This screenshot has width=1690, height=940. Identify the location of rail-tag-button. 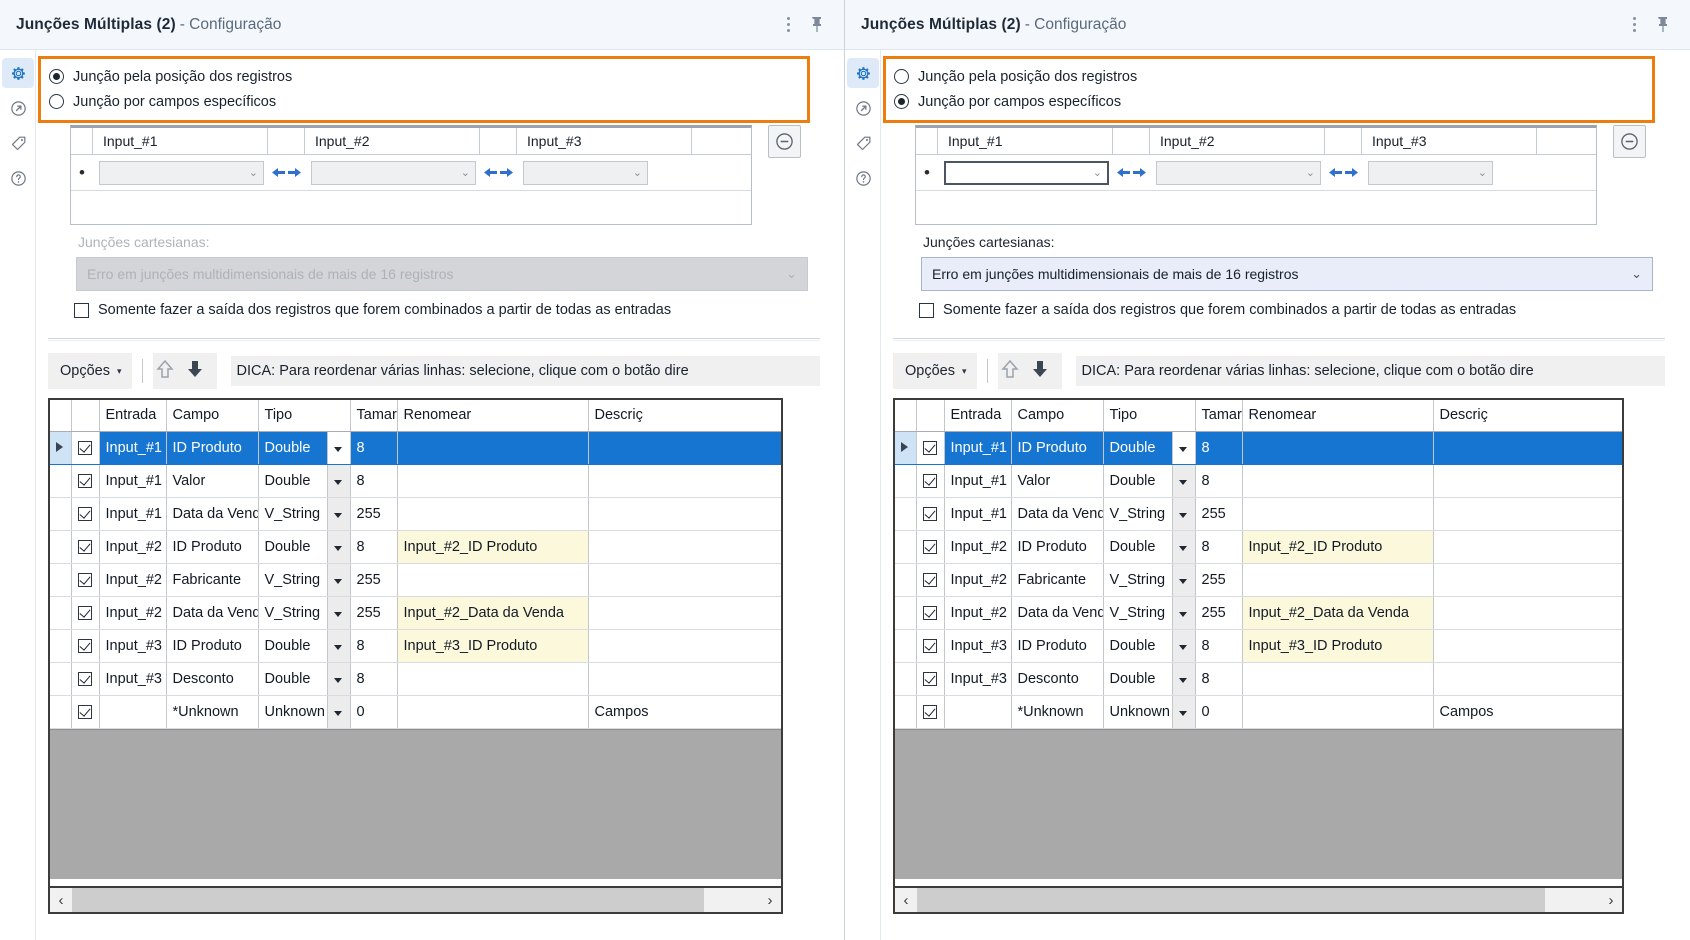
(863, 143).